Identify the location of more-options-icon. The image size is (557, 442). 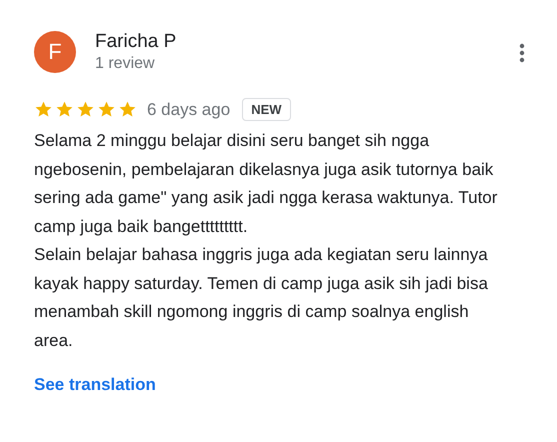
(522, 53).